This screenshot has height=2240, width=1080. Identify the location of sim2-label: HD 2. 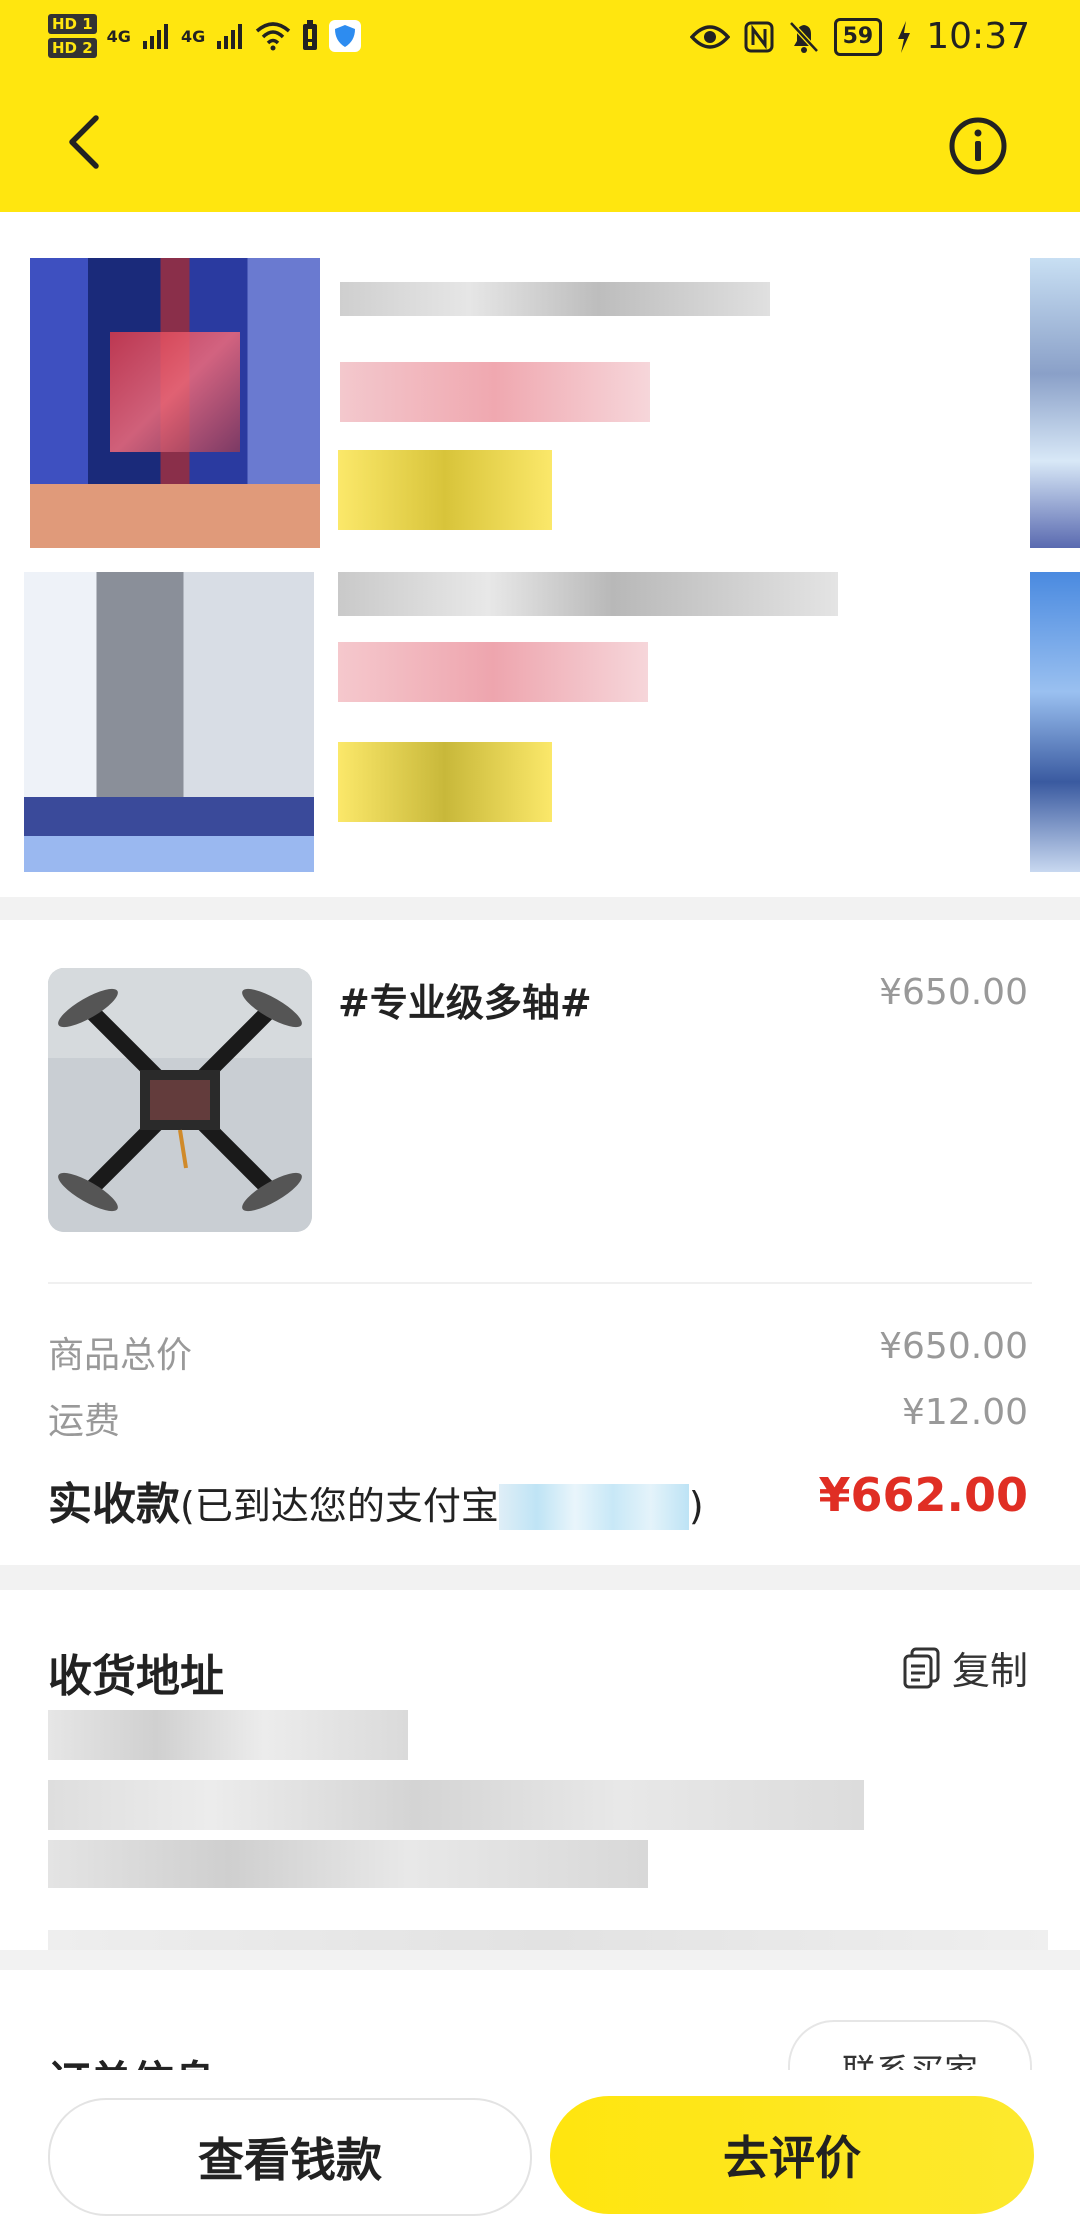
(72, 48).